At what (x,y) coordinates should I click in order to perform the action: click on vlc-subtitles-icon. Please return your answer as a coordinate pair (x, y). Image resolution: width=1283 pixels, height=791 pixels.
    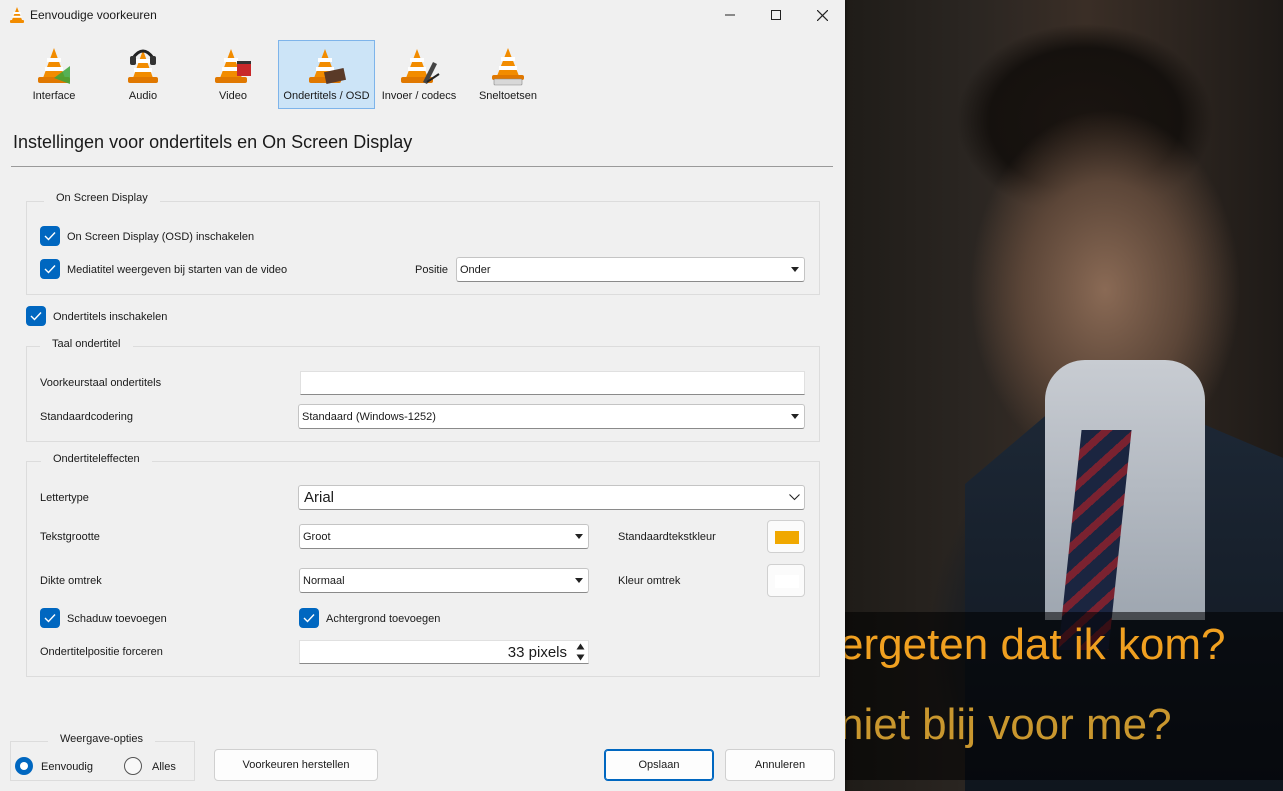
    Looking at the image, I should click on (327, 66).